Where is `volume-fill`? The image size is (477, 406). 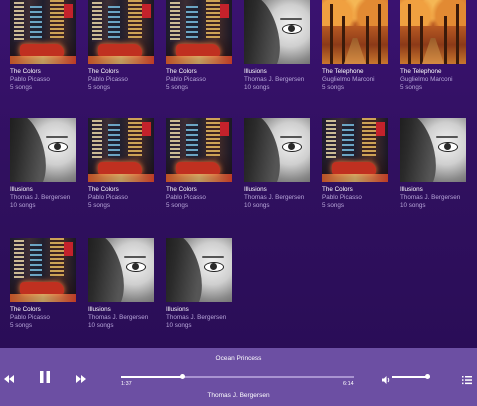
volume-fill is located at coordinates (409, 377).